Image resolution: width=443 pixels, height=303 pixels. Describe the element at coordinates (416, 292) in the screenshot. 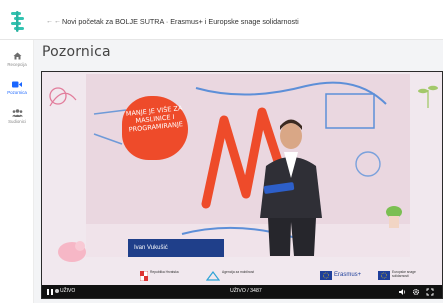

I see `settings-gear-icon` at that location.